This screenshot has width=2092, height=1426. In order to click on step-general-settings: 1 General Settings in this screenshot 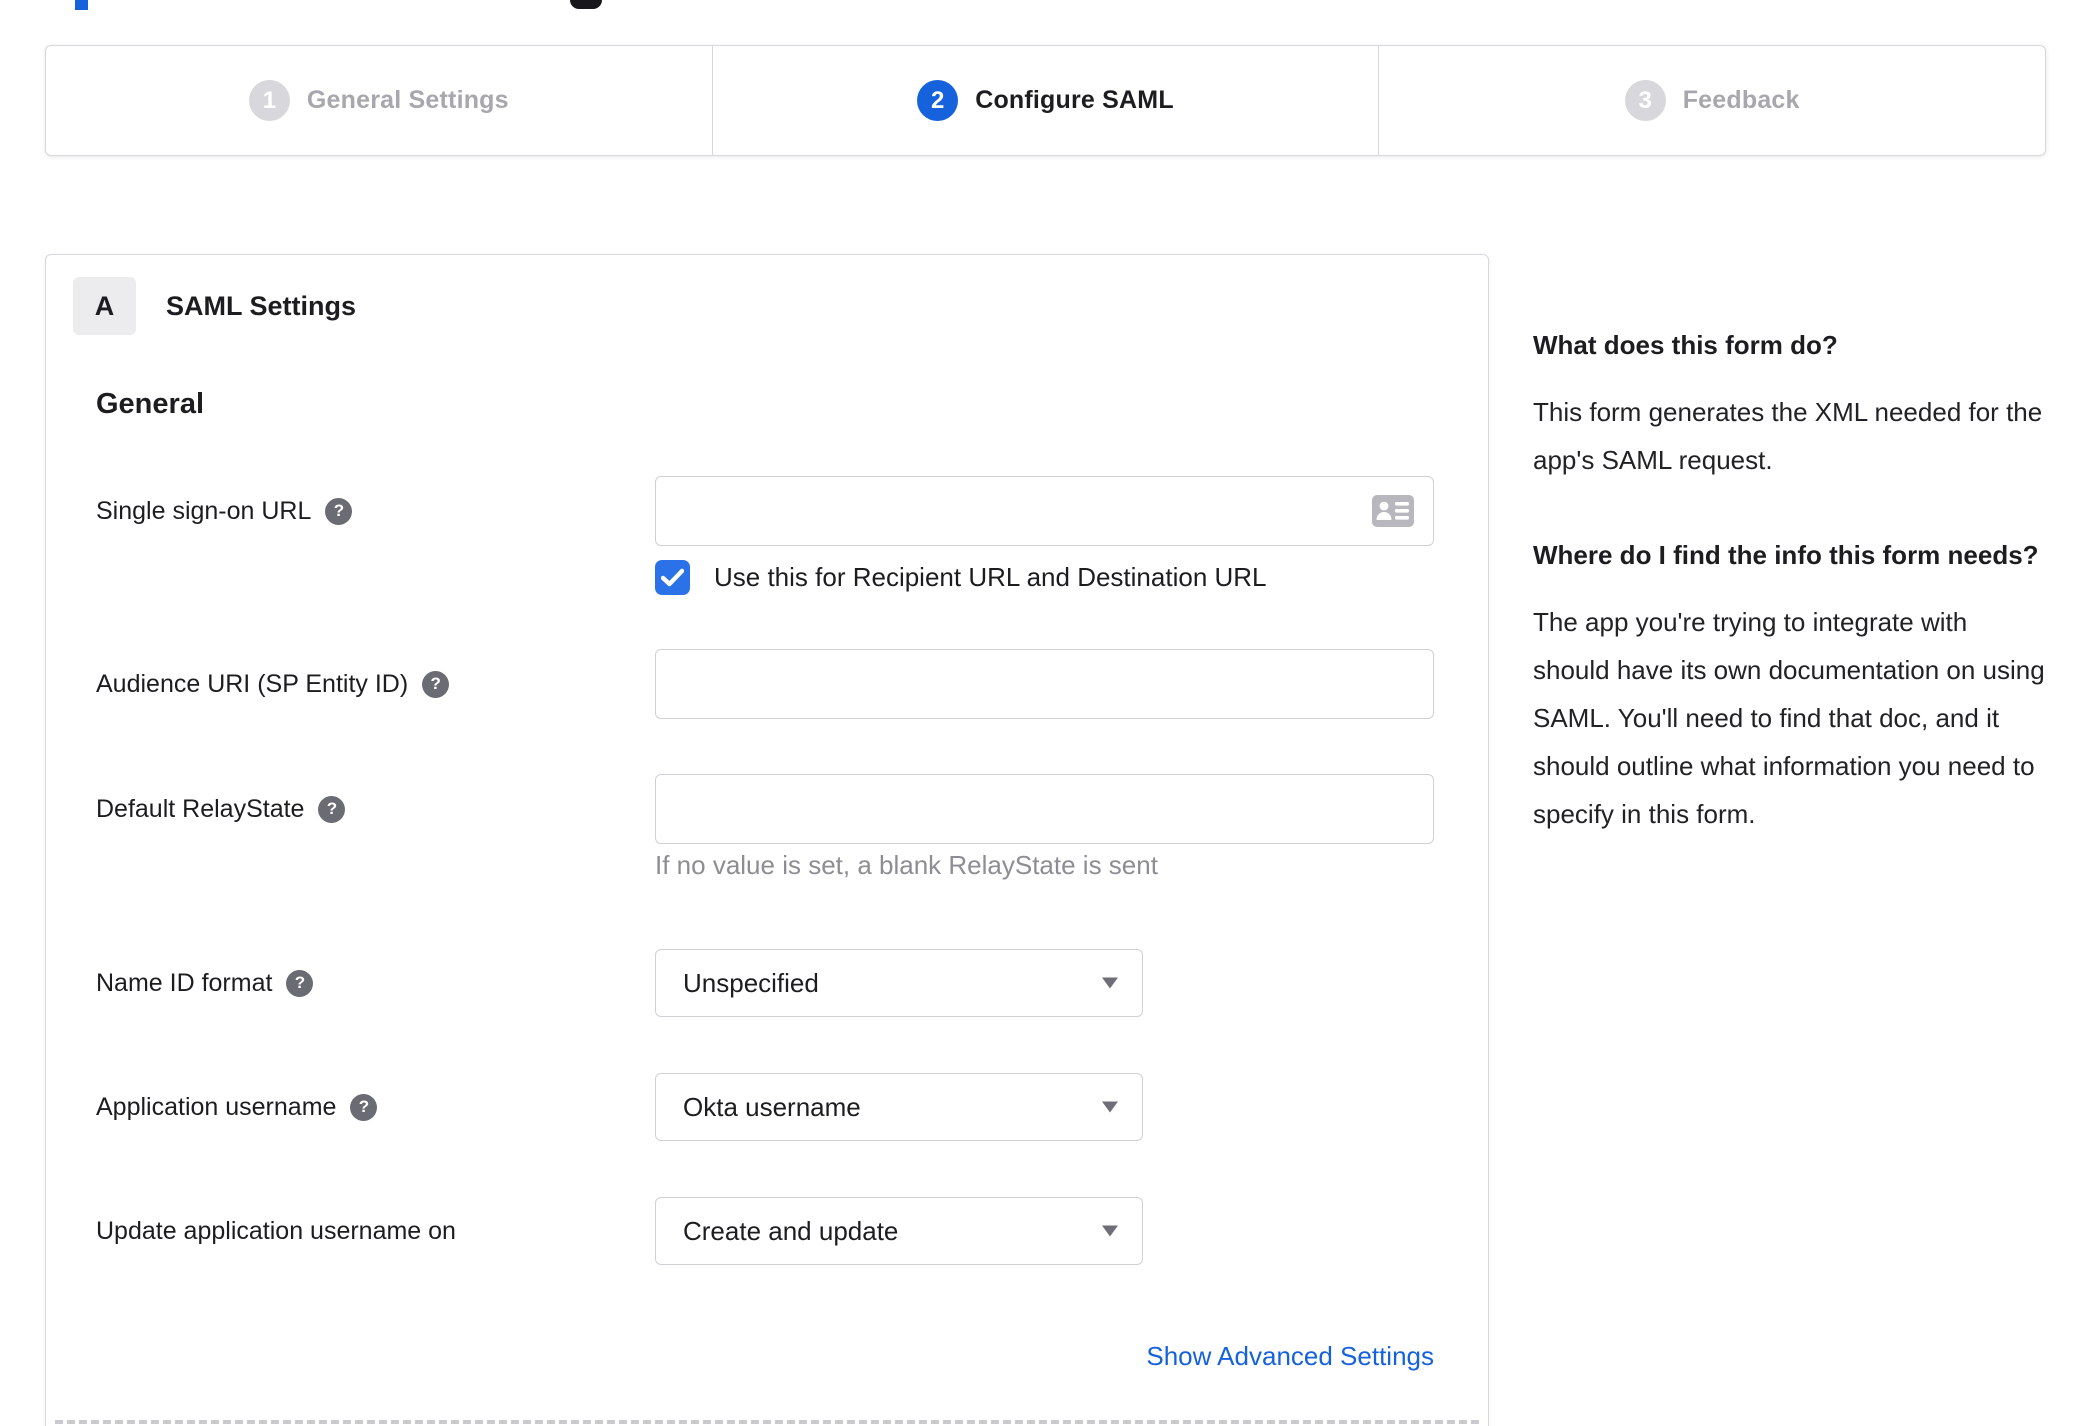, I will do `click(379, 100)`.